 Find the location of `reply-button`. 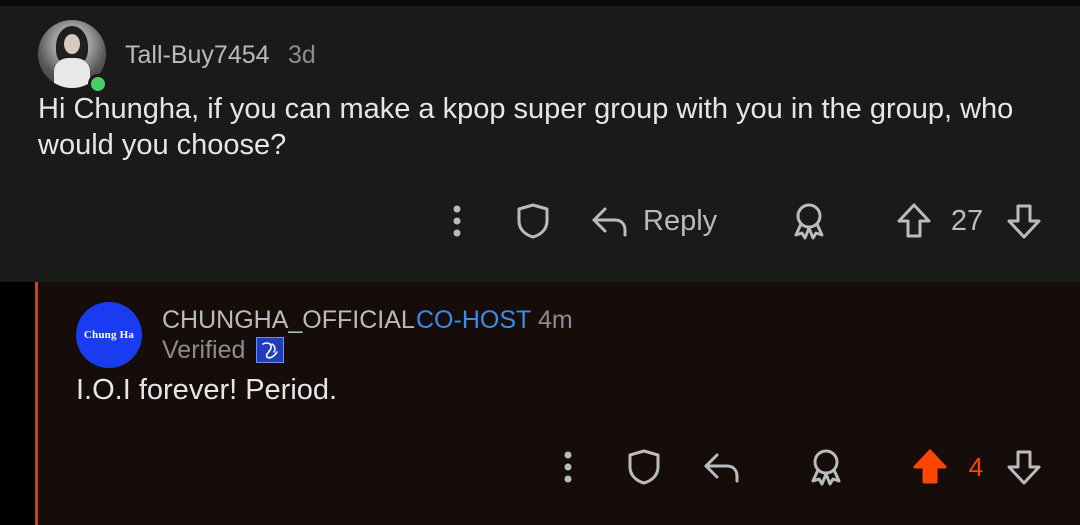

reply-button is located at coordinates (721, 467).